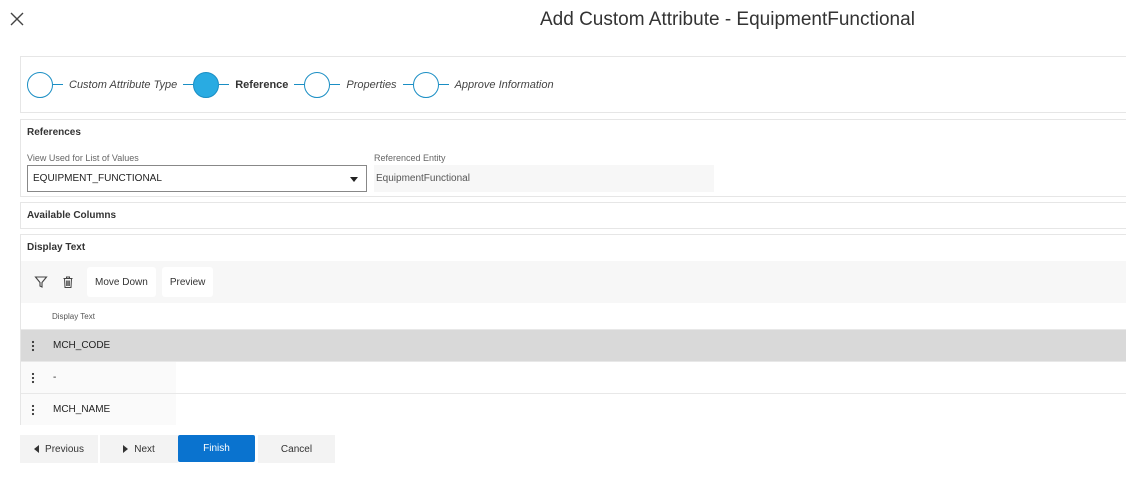 This screenshot has height=490, width=1126. Describe the element at coordinates (68, 282) in the screenshot. I see `trash-icon` at that location.